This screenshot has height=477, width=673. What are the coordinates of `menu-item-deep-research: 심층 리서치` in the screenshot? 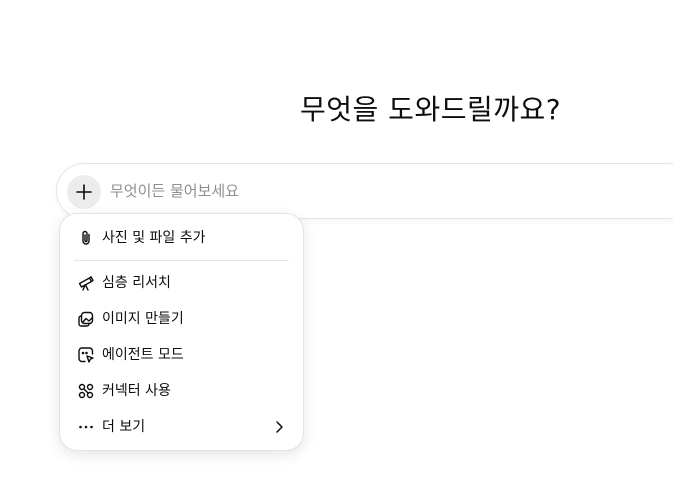 It's located at (182, 283).